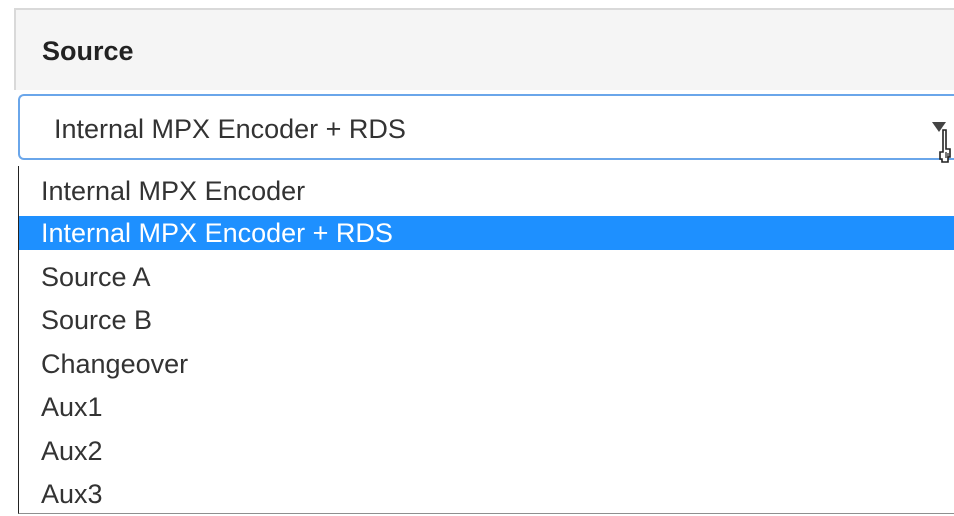 Image resolution: width=954 pixels, height=516 pixels. I want to click on option-aux2: Aux2, so click(486, 451).